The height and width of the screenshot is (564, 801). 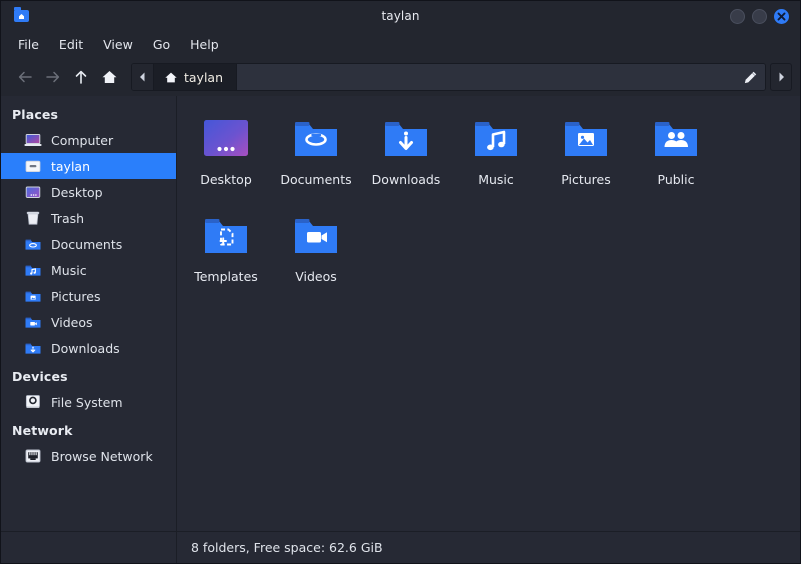 I want to click on sidebar-item-pictures: Pictures, so click(x=88, y=296).